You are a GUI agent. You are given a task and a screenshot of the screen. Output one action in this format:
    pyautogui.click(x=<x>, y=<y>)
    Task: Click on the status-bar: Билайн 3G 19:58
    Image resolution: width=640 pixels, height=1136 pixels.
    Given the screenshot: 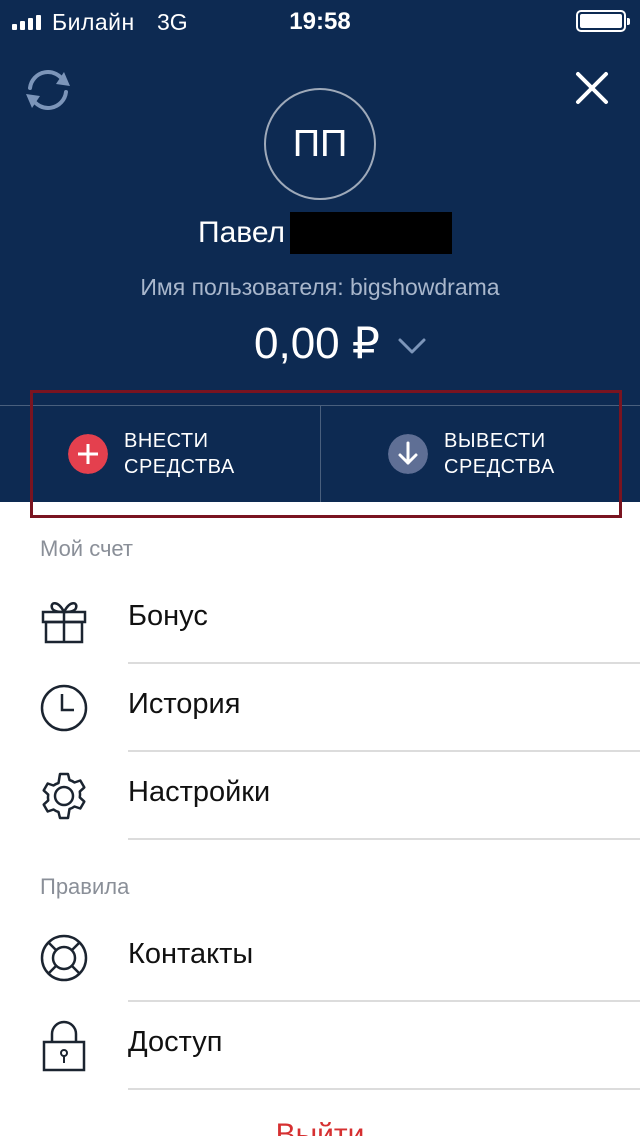 What is the action you would take?
    pyautogui.click(x=320, y=20)
    